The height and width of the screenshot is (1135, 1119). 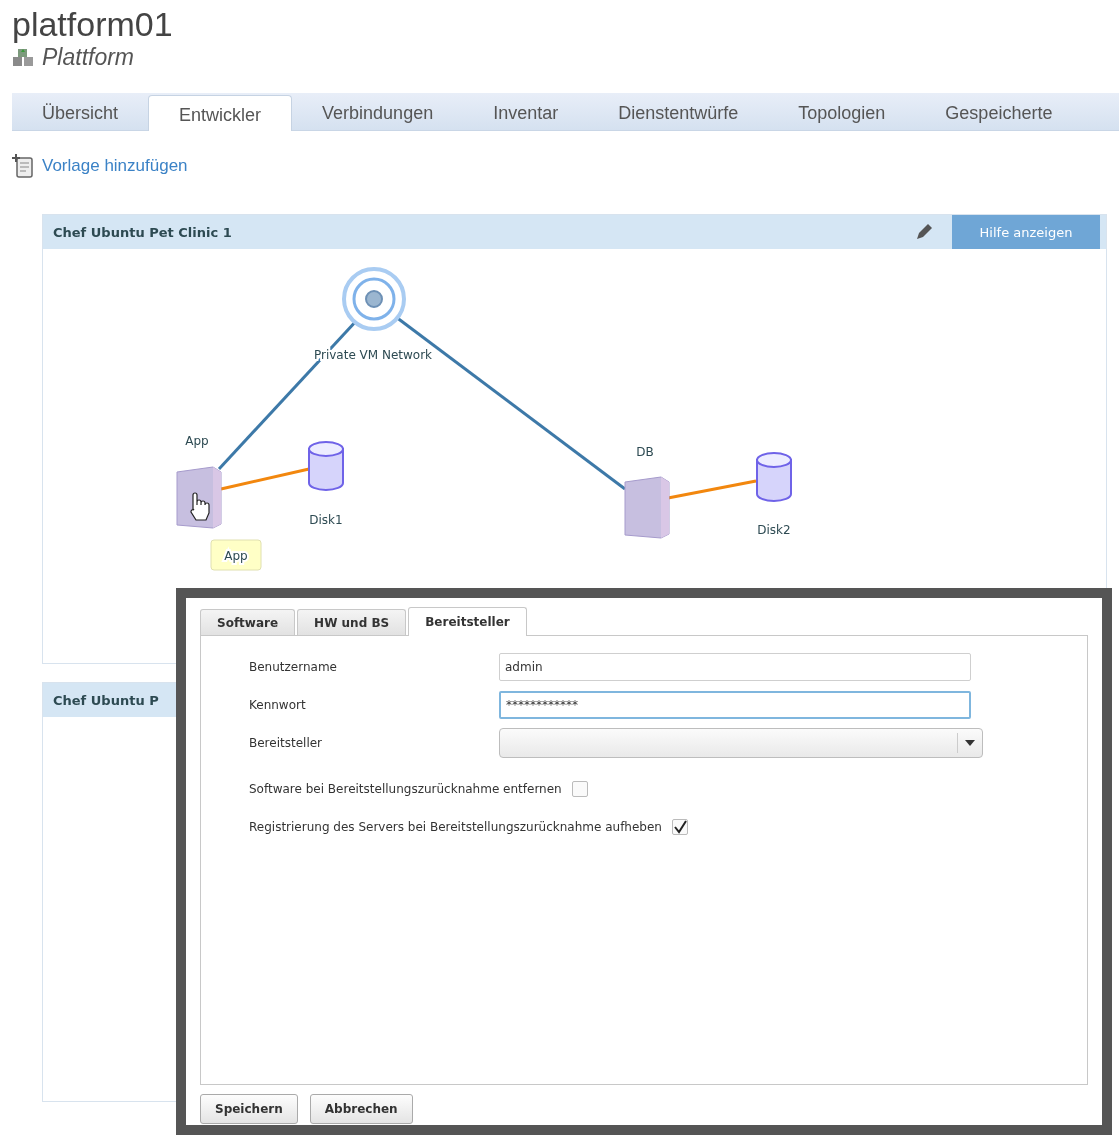 I want to click on hand-cursor-icon, so click(x=200, y=506).